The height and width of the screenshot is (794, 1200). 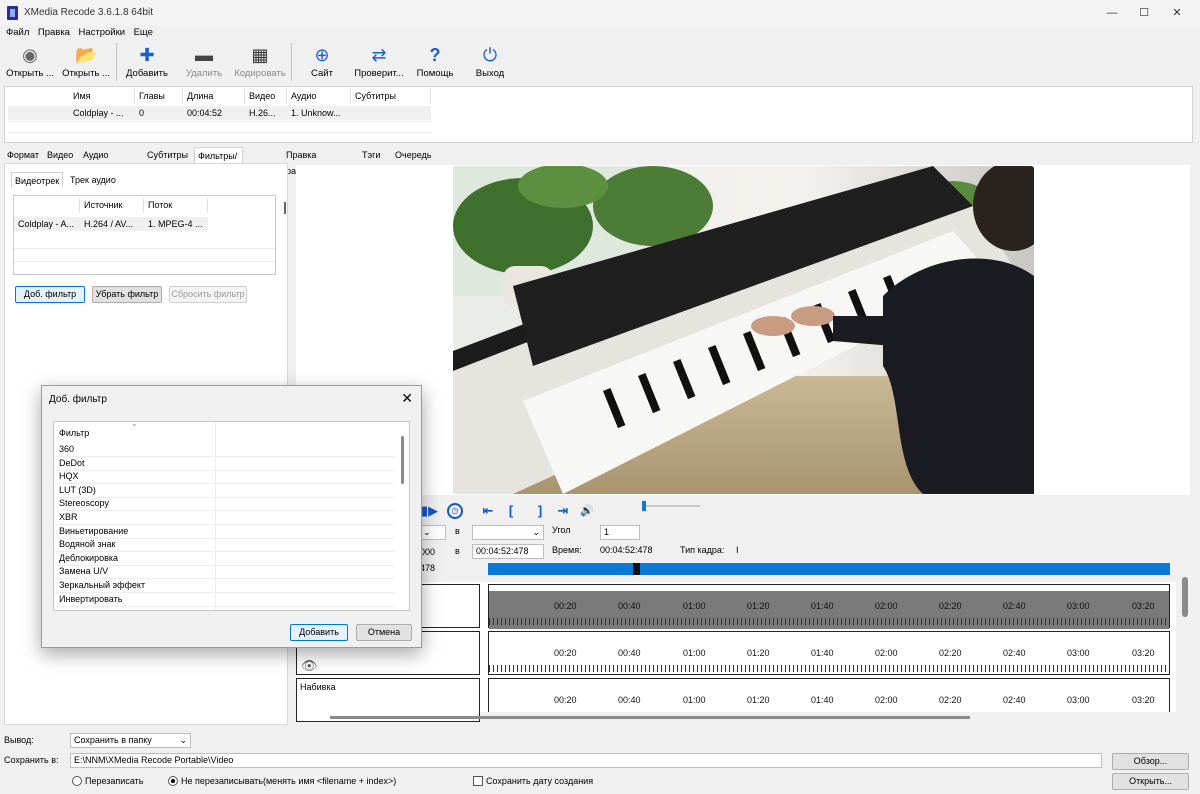 What do you see at coordinates (1014, 653) in the screenshot?
I see `timeline-tick-label: 02:40` at bounding box center [1014, 653].